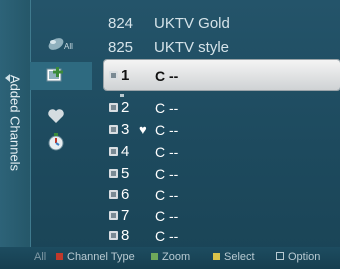 The width and height of the screenshot is (340, 269). I want to click on select-hint: Select, so click(234, 257).